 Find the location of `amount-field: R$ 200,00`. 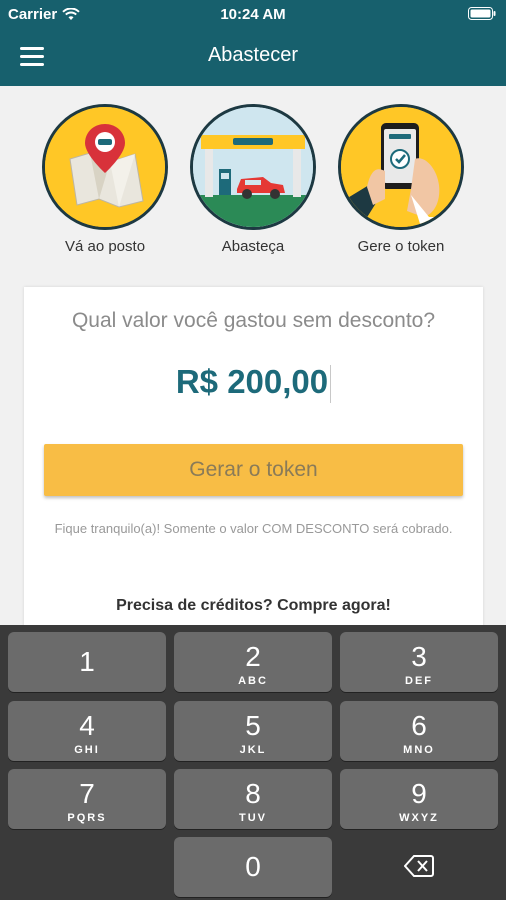

amount-field: R$ 200,00 is located at coordinates (253, 383).